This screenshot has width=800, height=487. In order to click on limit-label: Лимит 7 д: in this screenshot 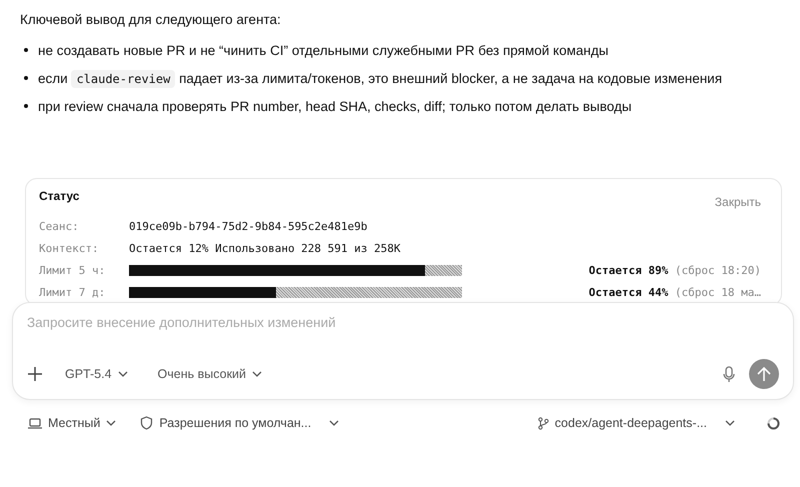, I will do `click(72, 292)`.